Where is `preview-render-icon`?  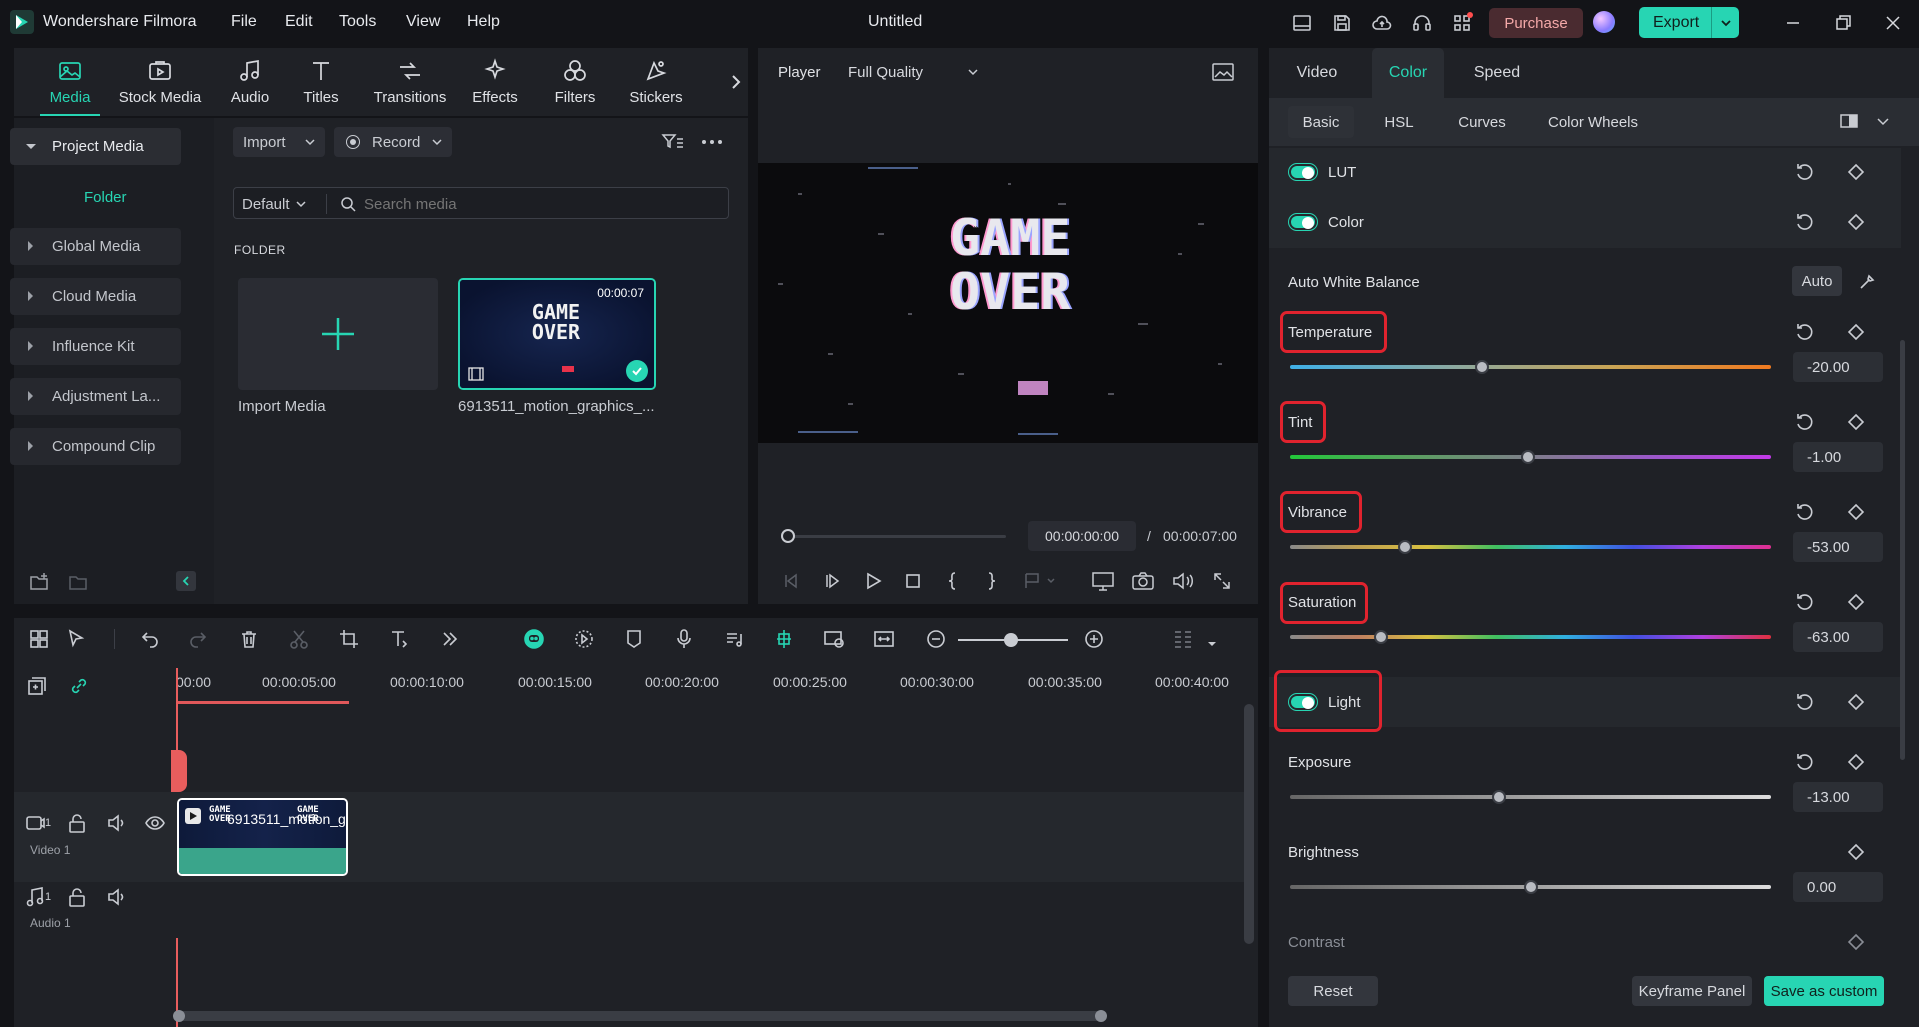
preview-render-icon is located at coordinates (834, 639).